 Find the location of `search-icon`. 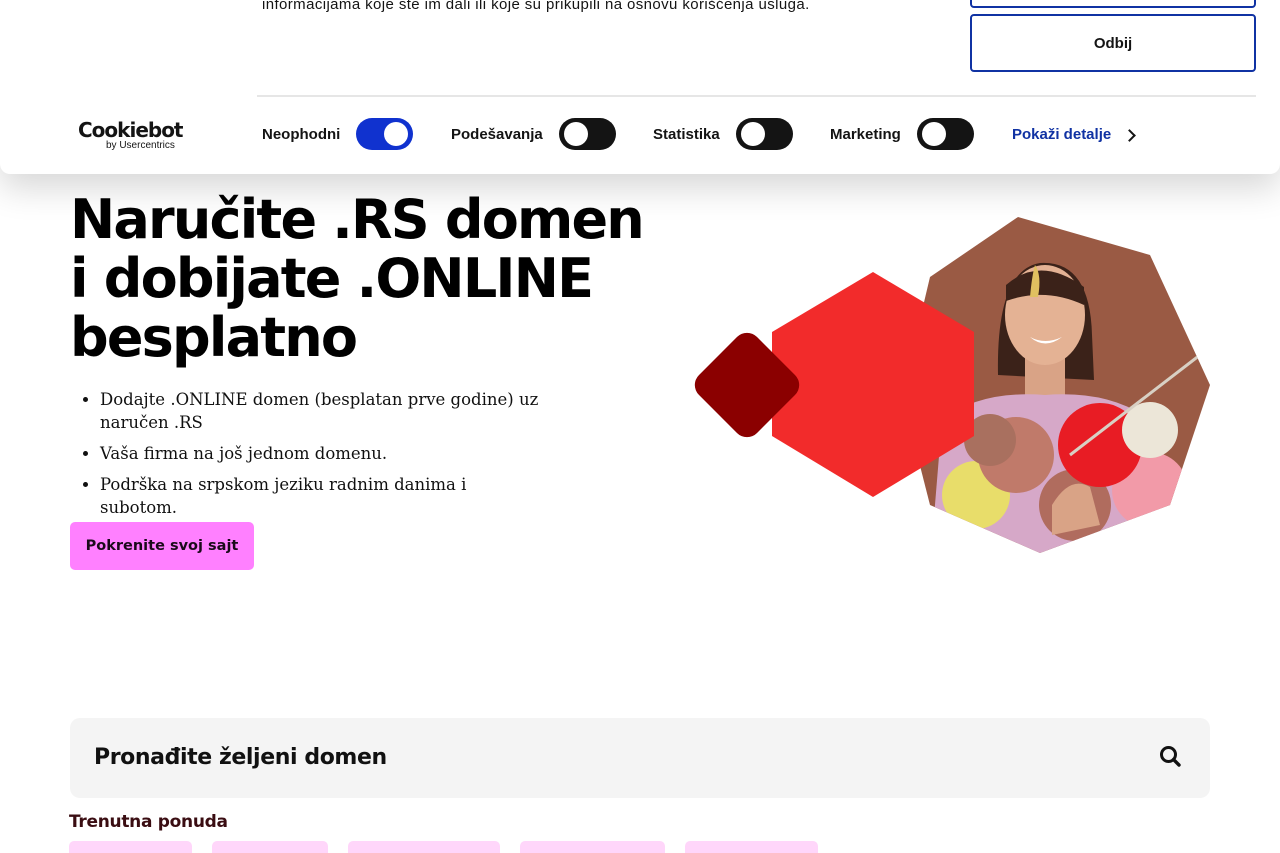

search-icon is located at coordinates (1170, 756).